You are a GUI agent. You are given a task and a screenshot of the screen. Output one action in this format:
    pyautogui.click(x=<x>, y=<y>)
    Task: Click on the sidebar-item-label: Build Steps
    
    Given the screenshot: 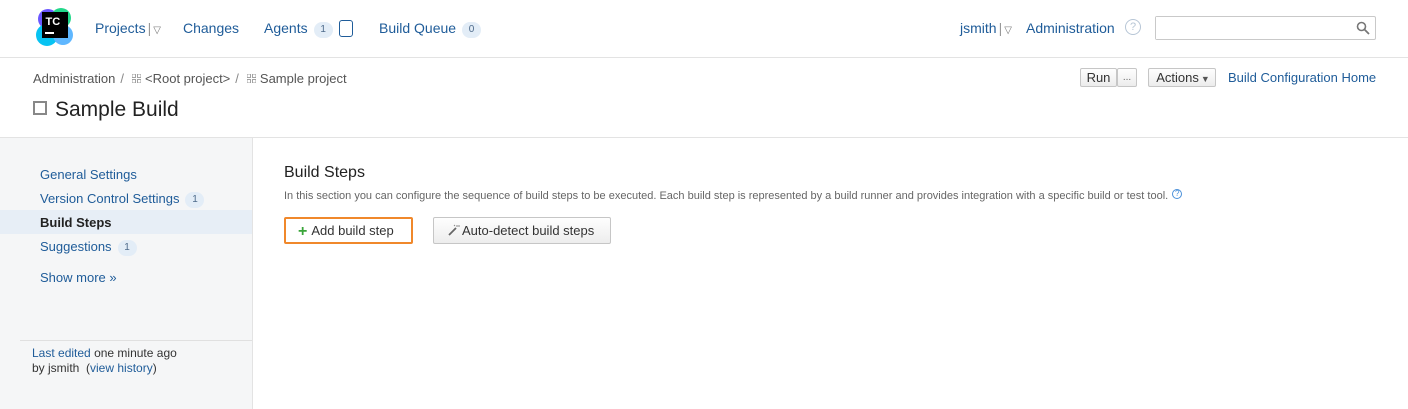 What is the action you would take?
    pyautogui.click(x=76, y=222)
    